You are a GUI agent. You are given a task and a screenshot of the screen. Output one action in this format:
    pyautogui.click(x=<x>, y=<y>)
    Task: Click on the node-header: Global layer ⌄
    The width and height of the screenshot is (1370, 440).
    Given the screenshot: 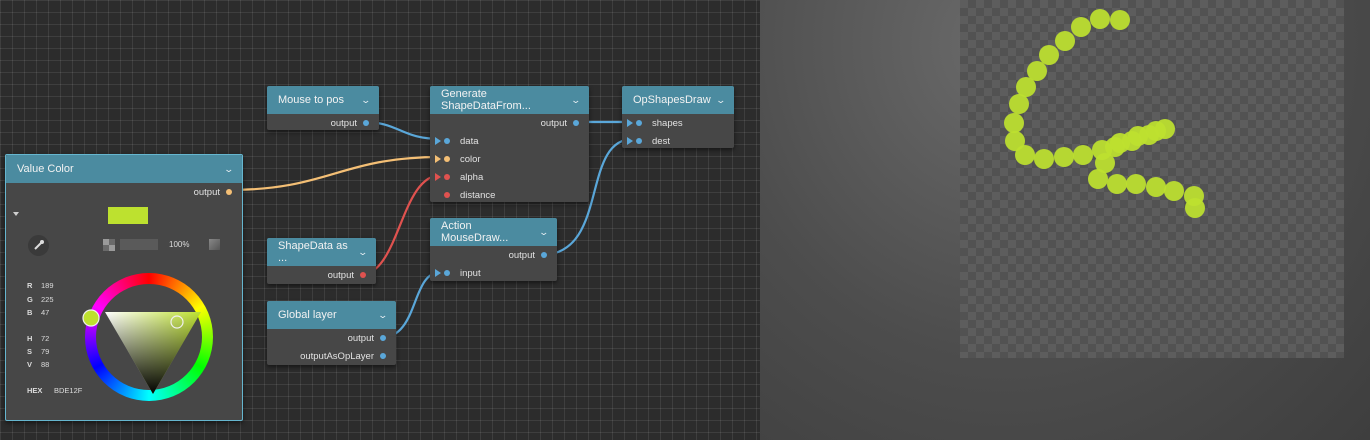 What is the action you would take?
    pyautogui.click(x=331, y=315)
    